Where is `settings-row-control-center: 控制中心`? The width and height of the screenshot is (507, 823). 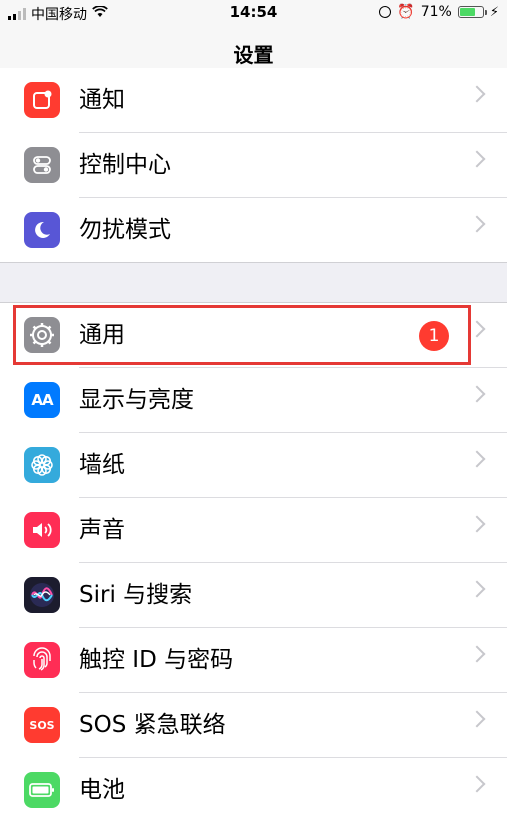
settings-row-control-center: 控制中心 is located at coordinates (253, 165).